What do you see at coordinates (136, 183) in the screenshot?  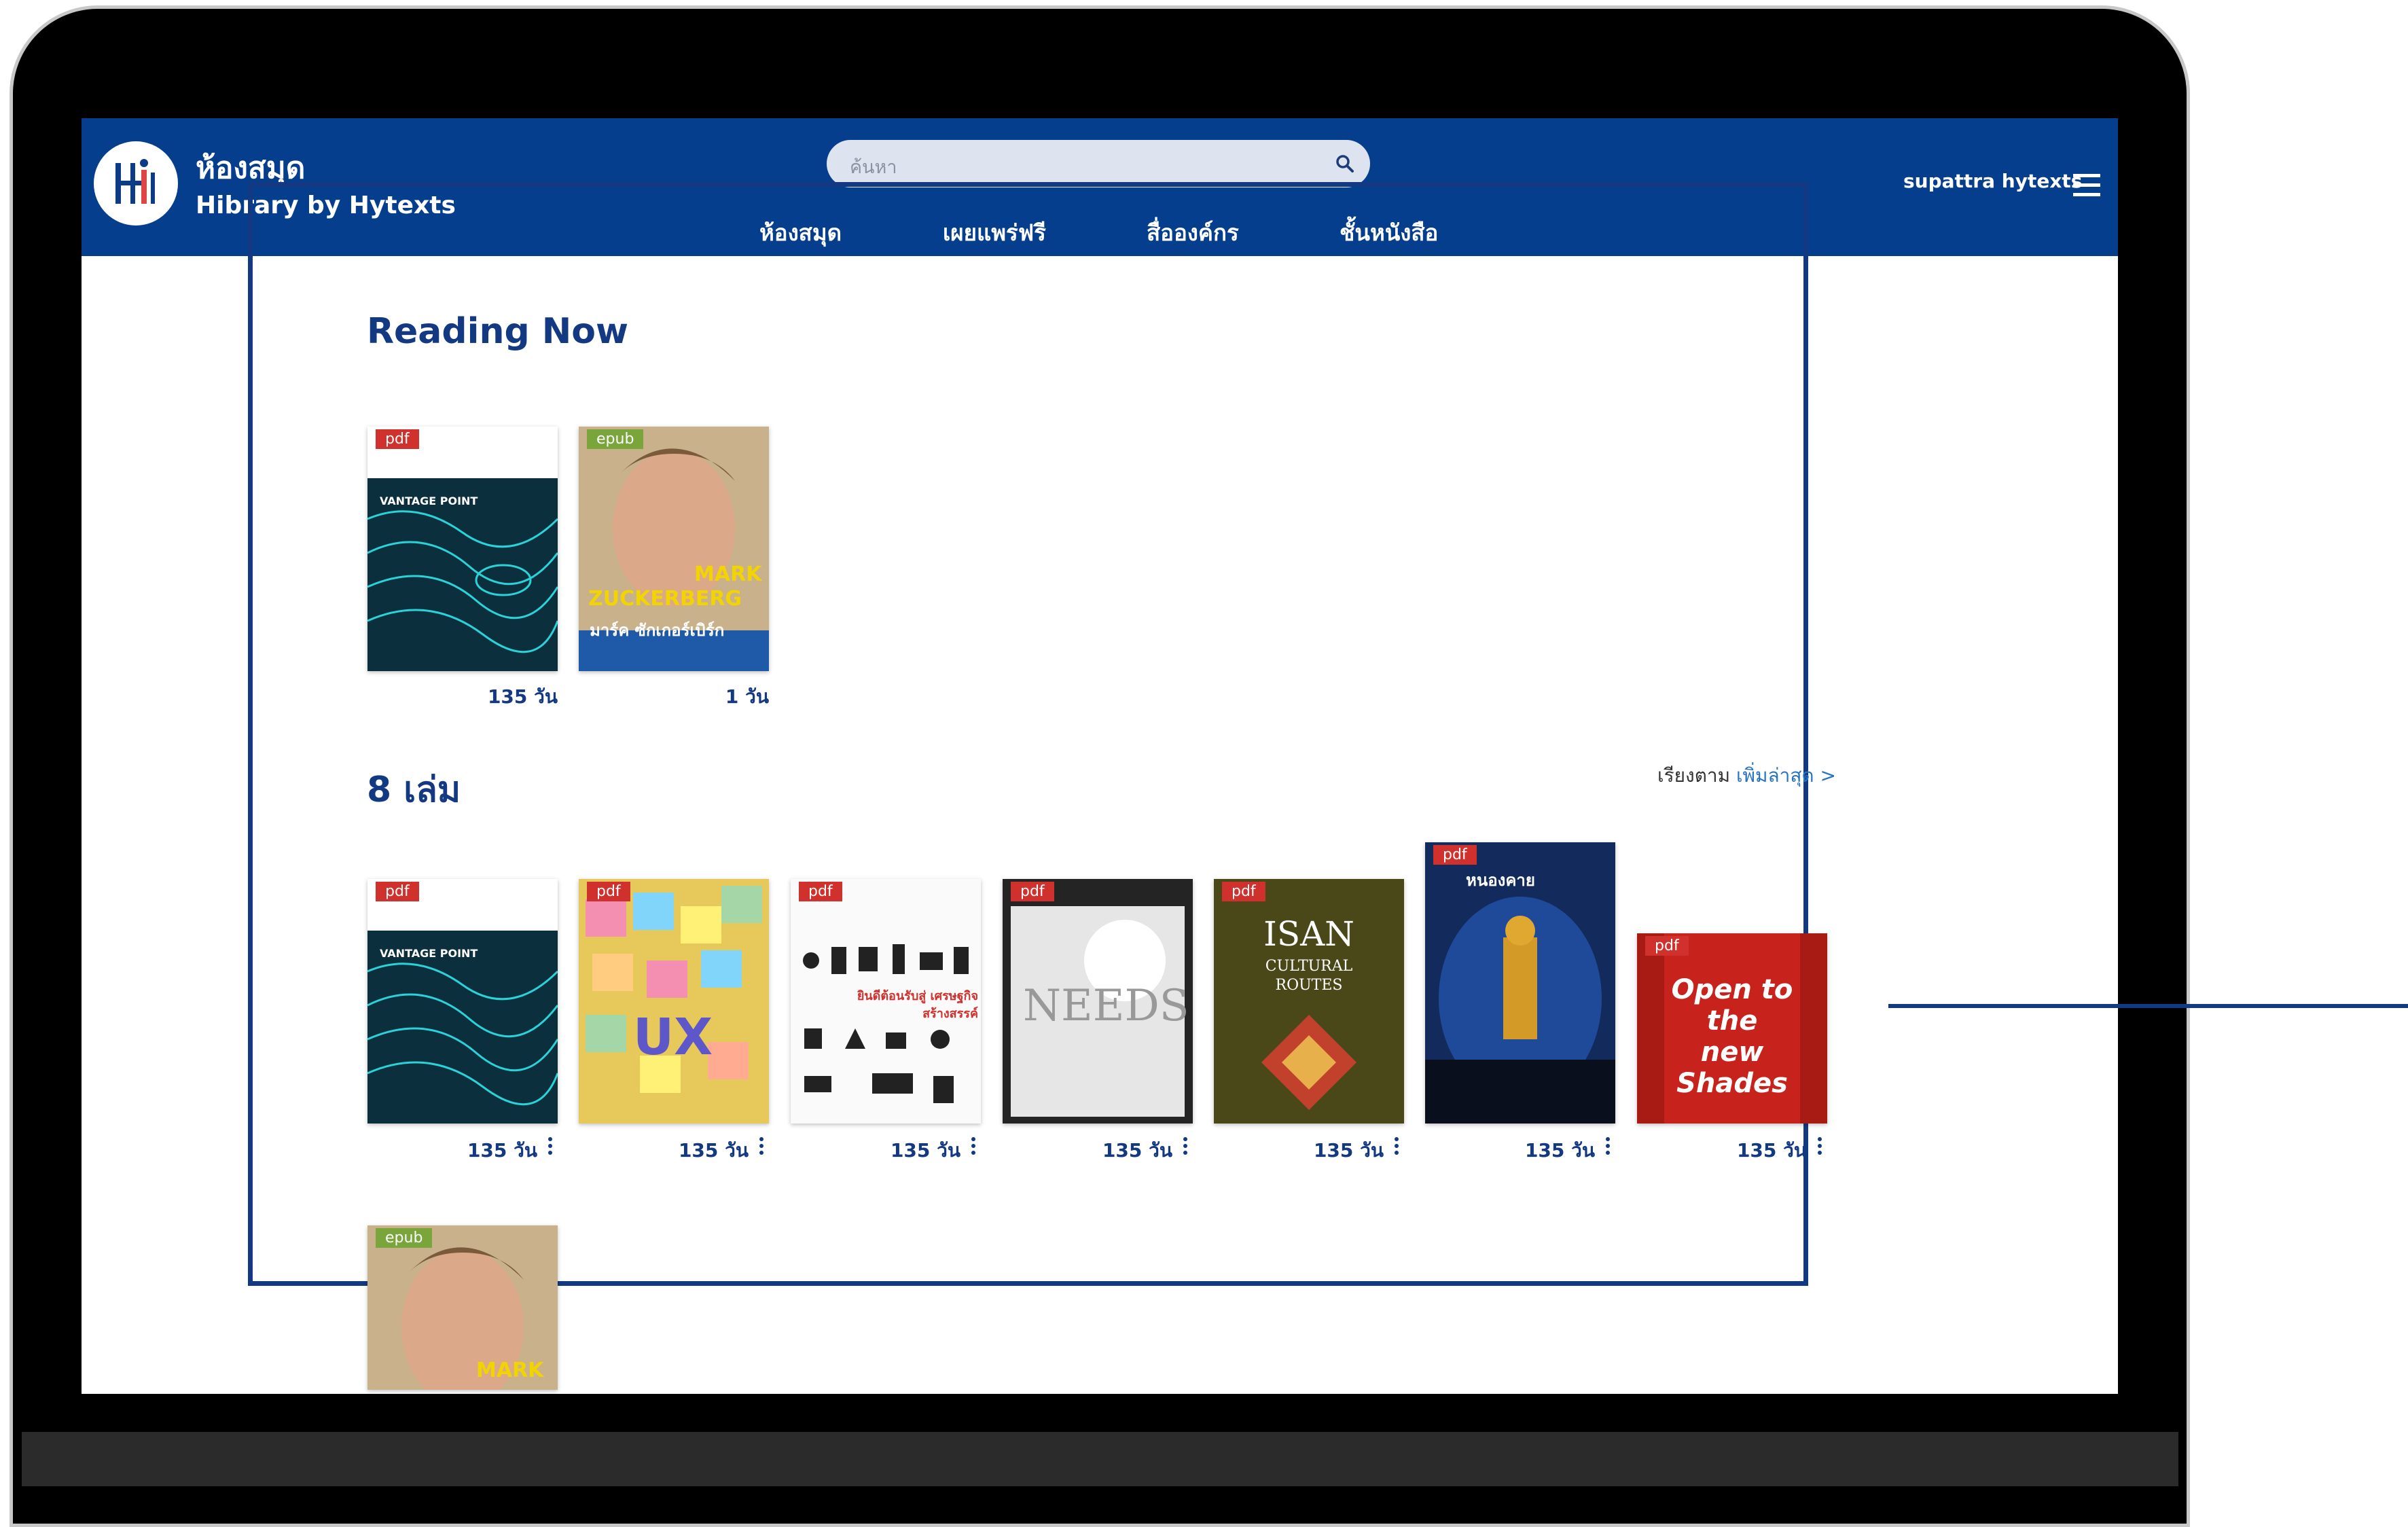 I see `hibrary-logo-icon` at bounding box center [136, 183].